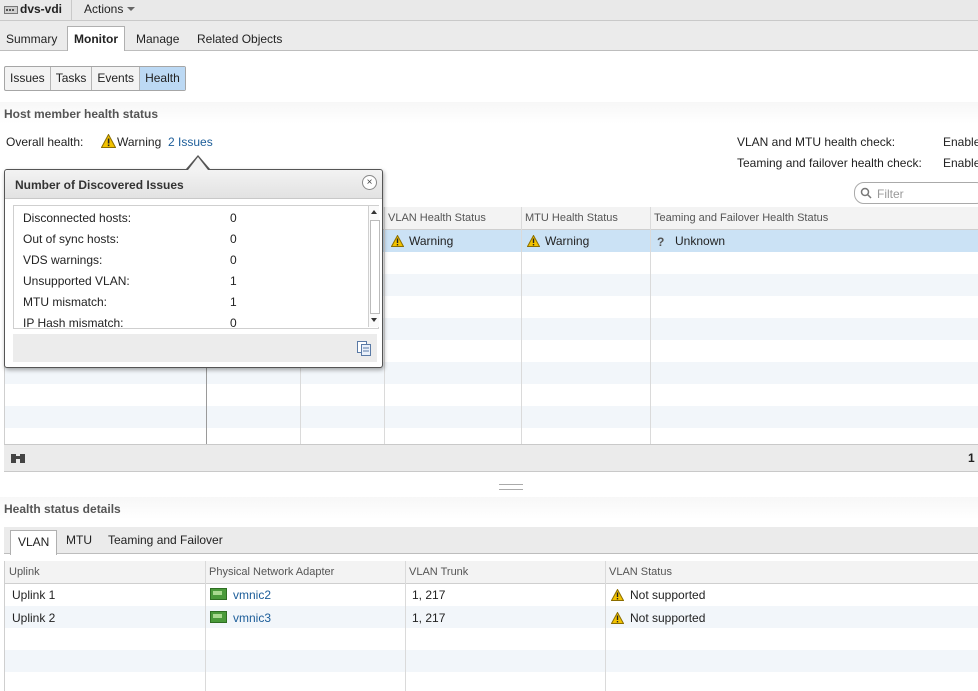 The height and width of the screenshot is (691, 978). Describe the element at coordinates (431, 241) in the screenshot. I see `vlan-health-value: Warning` at that location.